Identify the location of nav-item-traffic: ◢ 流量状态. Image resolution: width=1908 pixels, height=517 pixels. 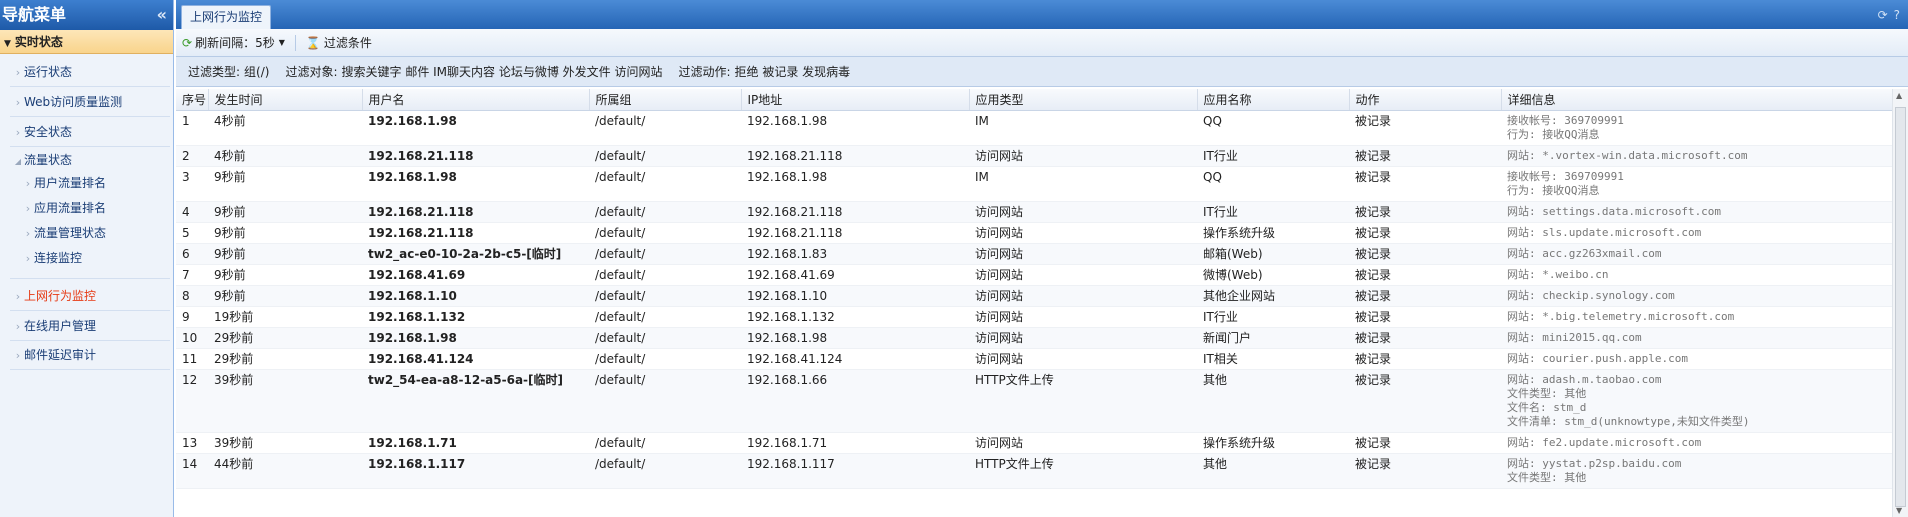
(42, 160).